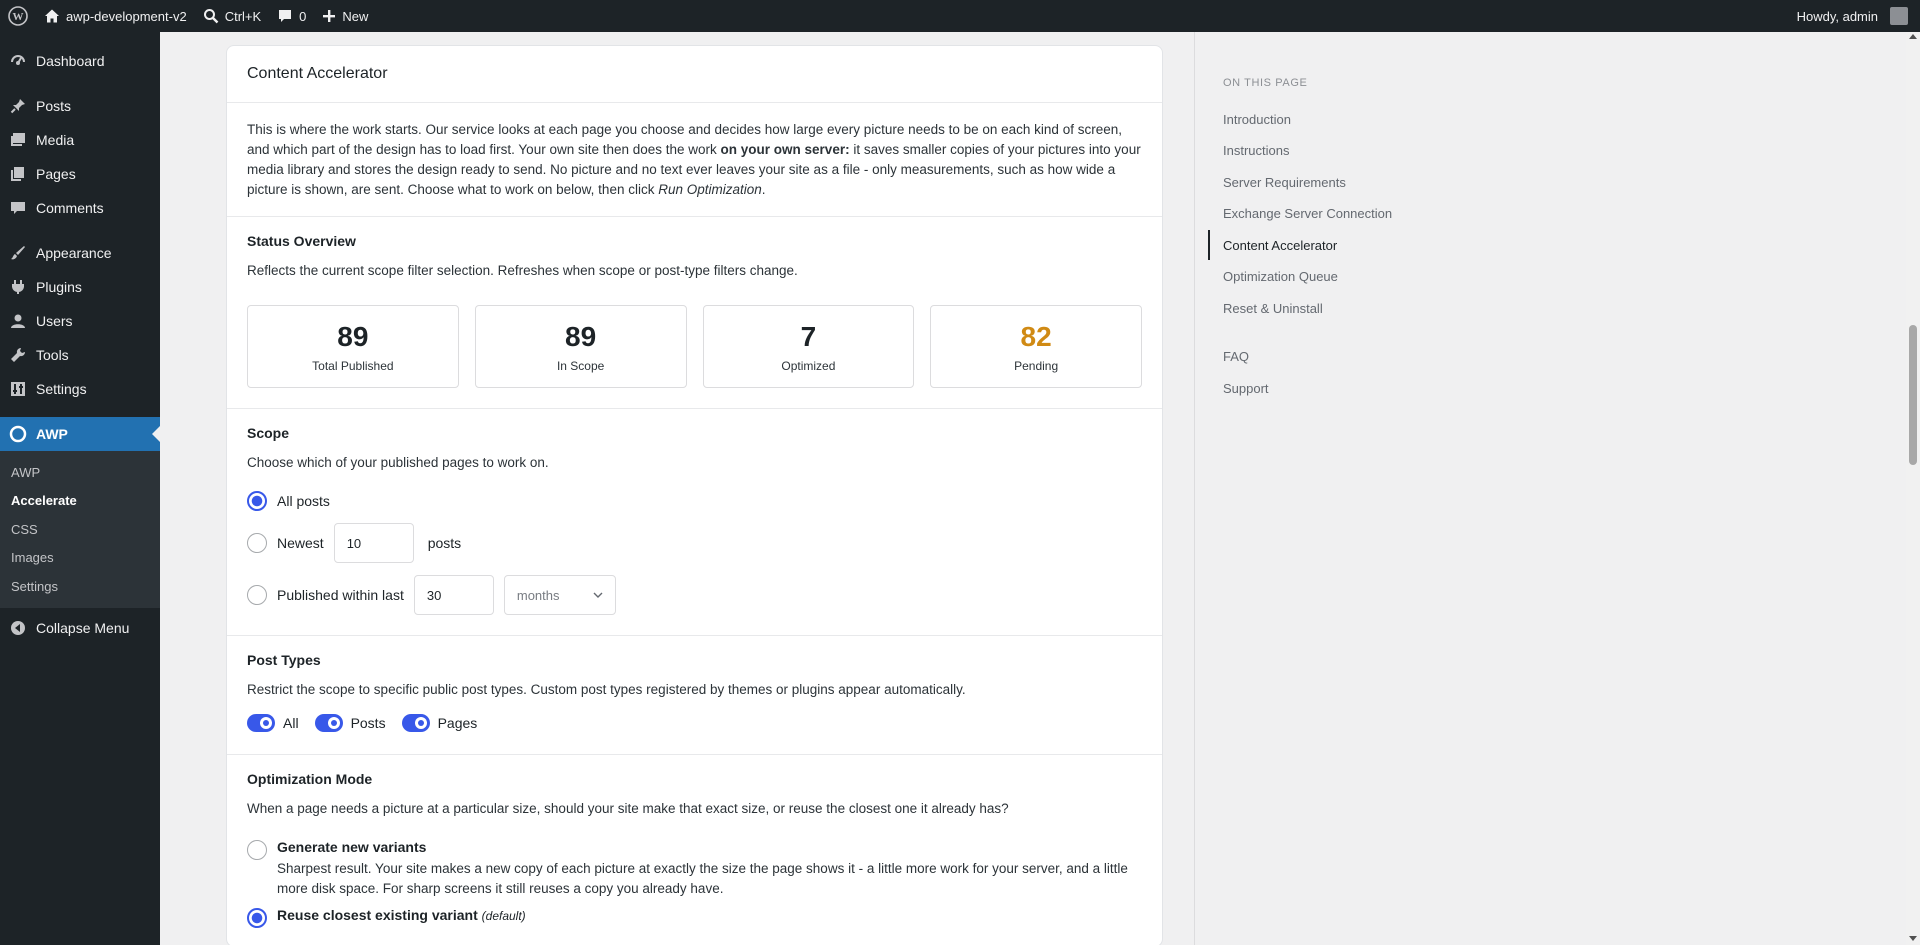 The image size is (1920, 945). Describe the element at coordinates (694, 595) in the screenshot. I see `scope-within-option: Published within last 30 months` at that location.